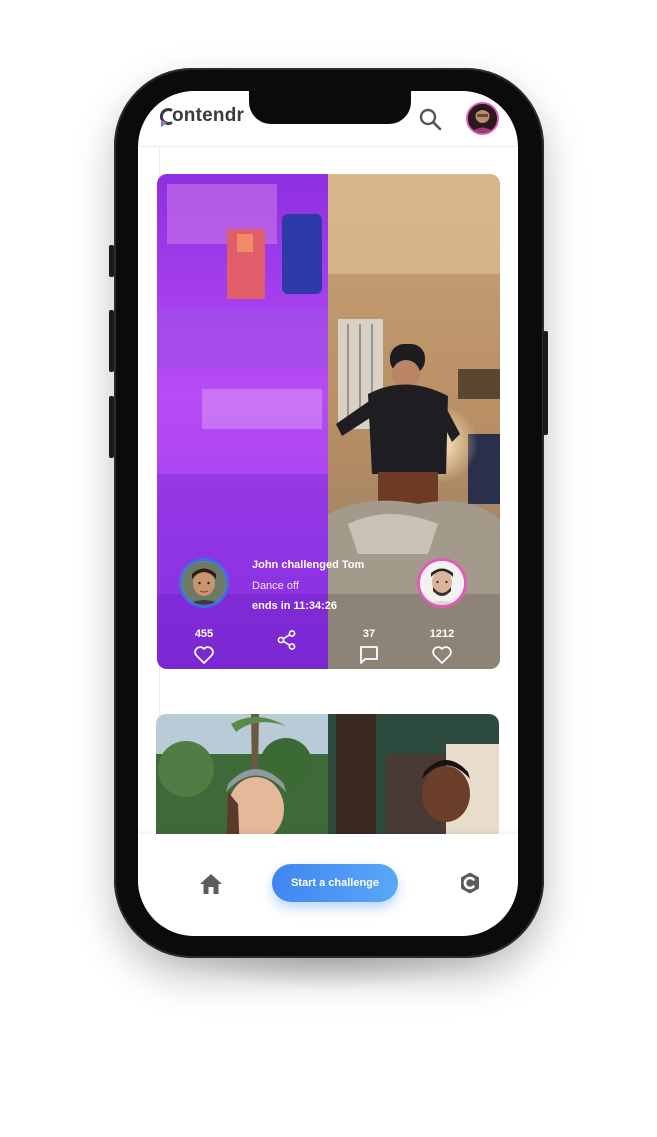  What do you see at coordinates (111, 261) in the screenshot?
I see `mute-switch` at bounding box center [111, 261].